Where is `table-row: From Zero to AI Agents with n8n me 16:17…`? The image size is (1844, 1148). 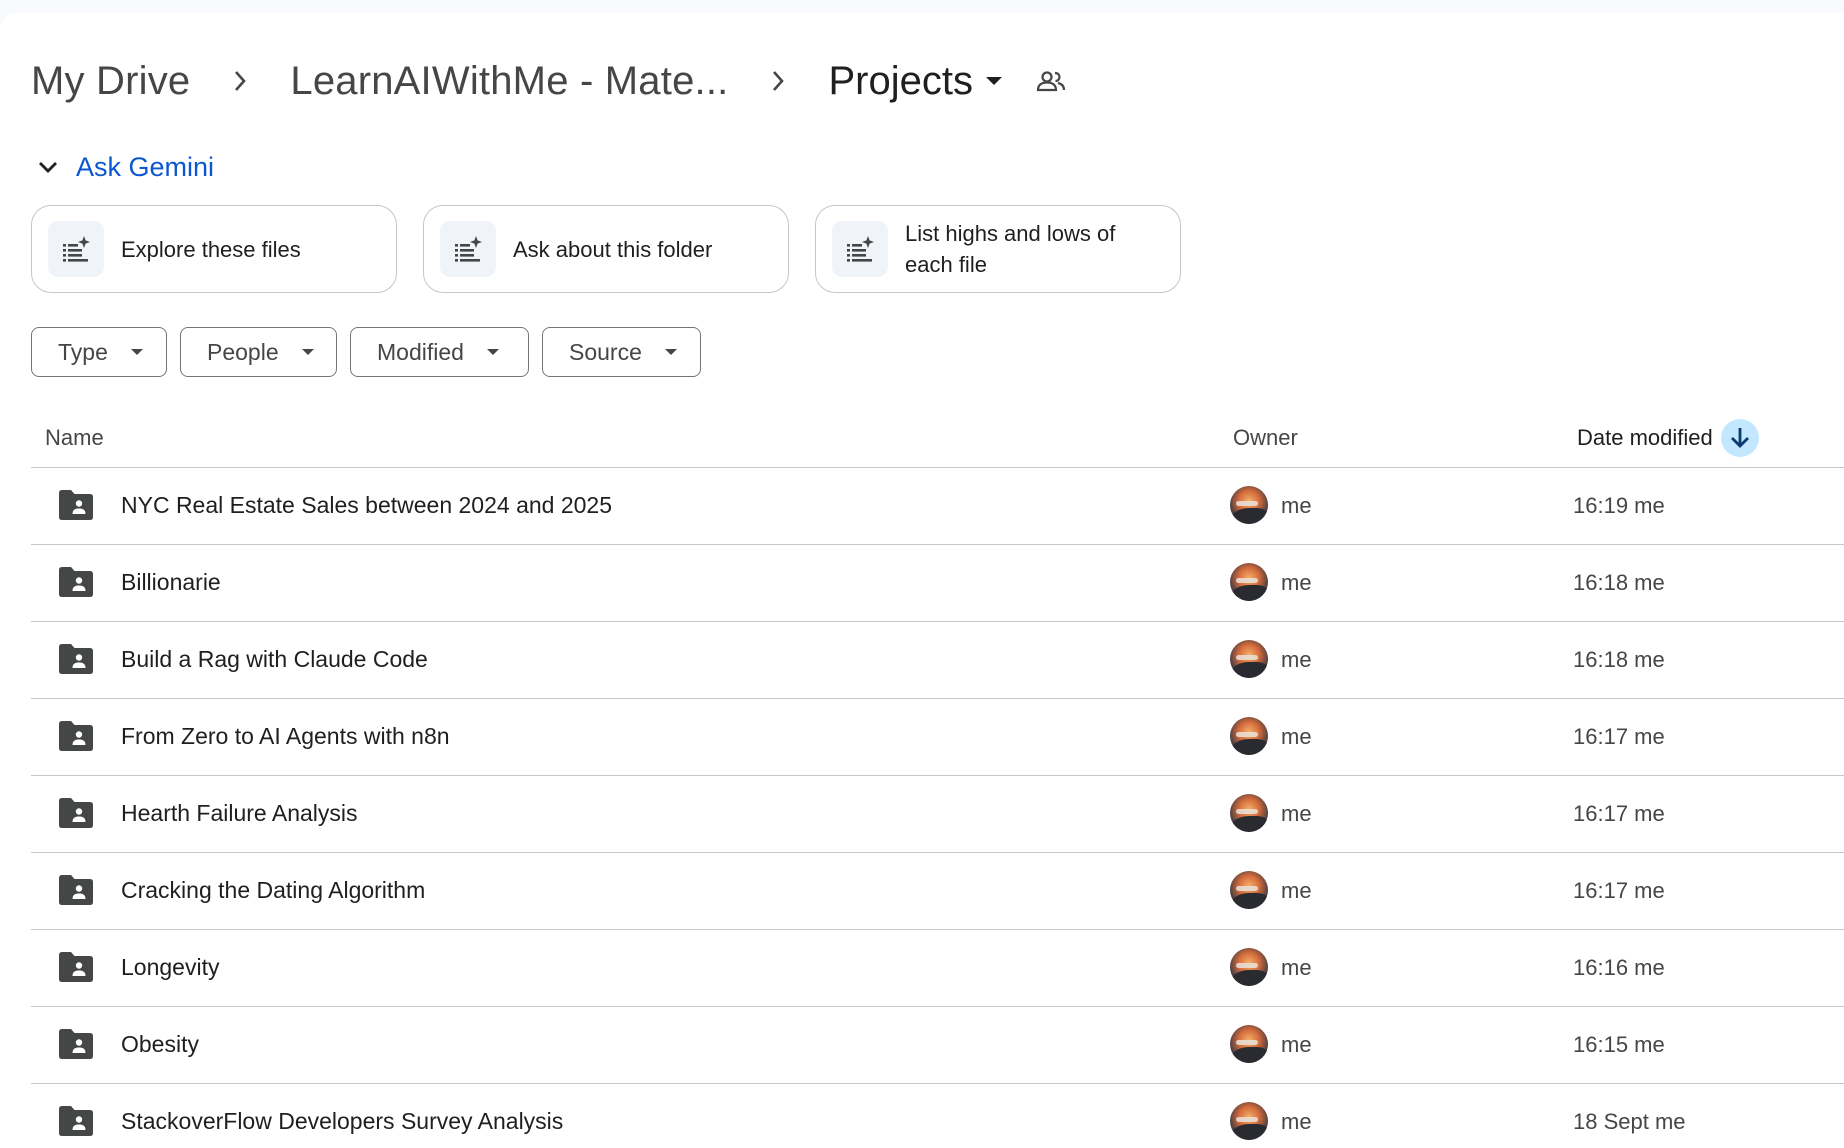 table-row: From Zero to AI Agents with n8n me 16:17… is located at coordinates (937, 737).